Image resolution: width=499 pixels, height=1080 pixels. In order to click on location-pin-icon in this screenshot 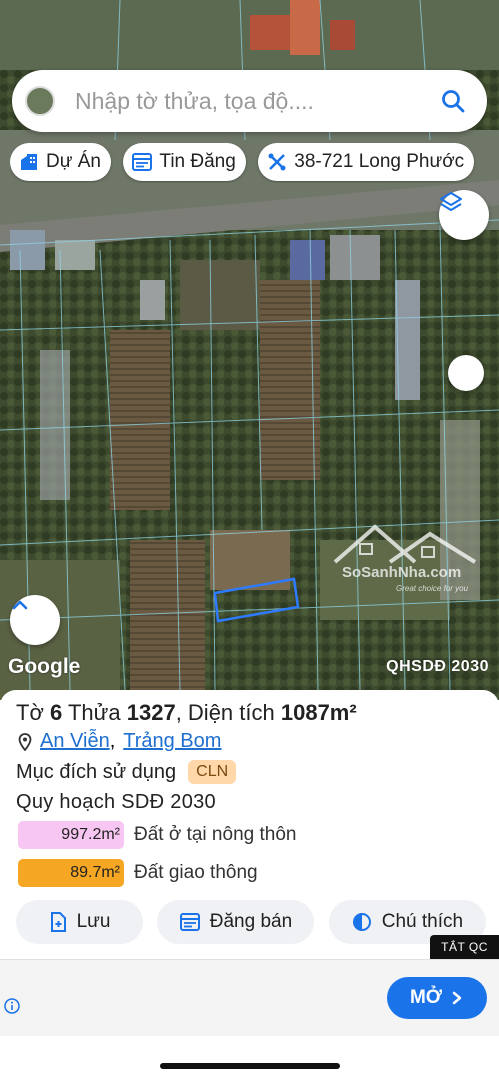, I will do `click(25, 741)`.